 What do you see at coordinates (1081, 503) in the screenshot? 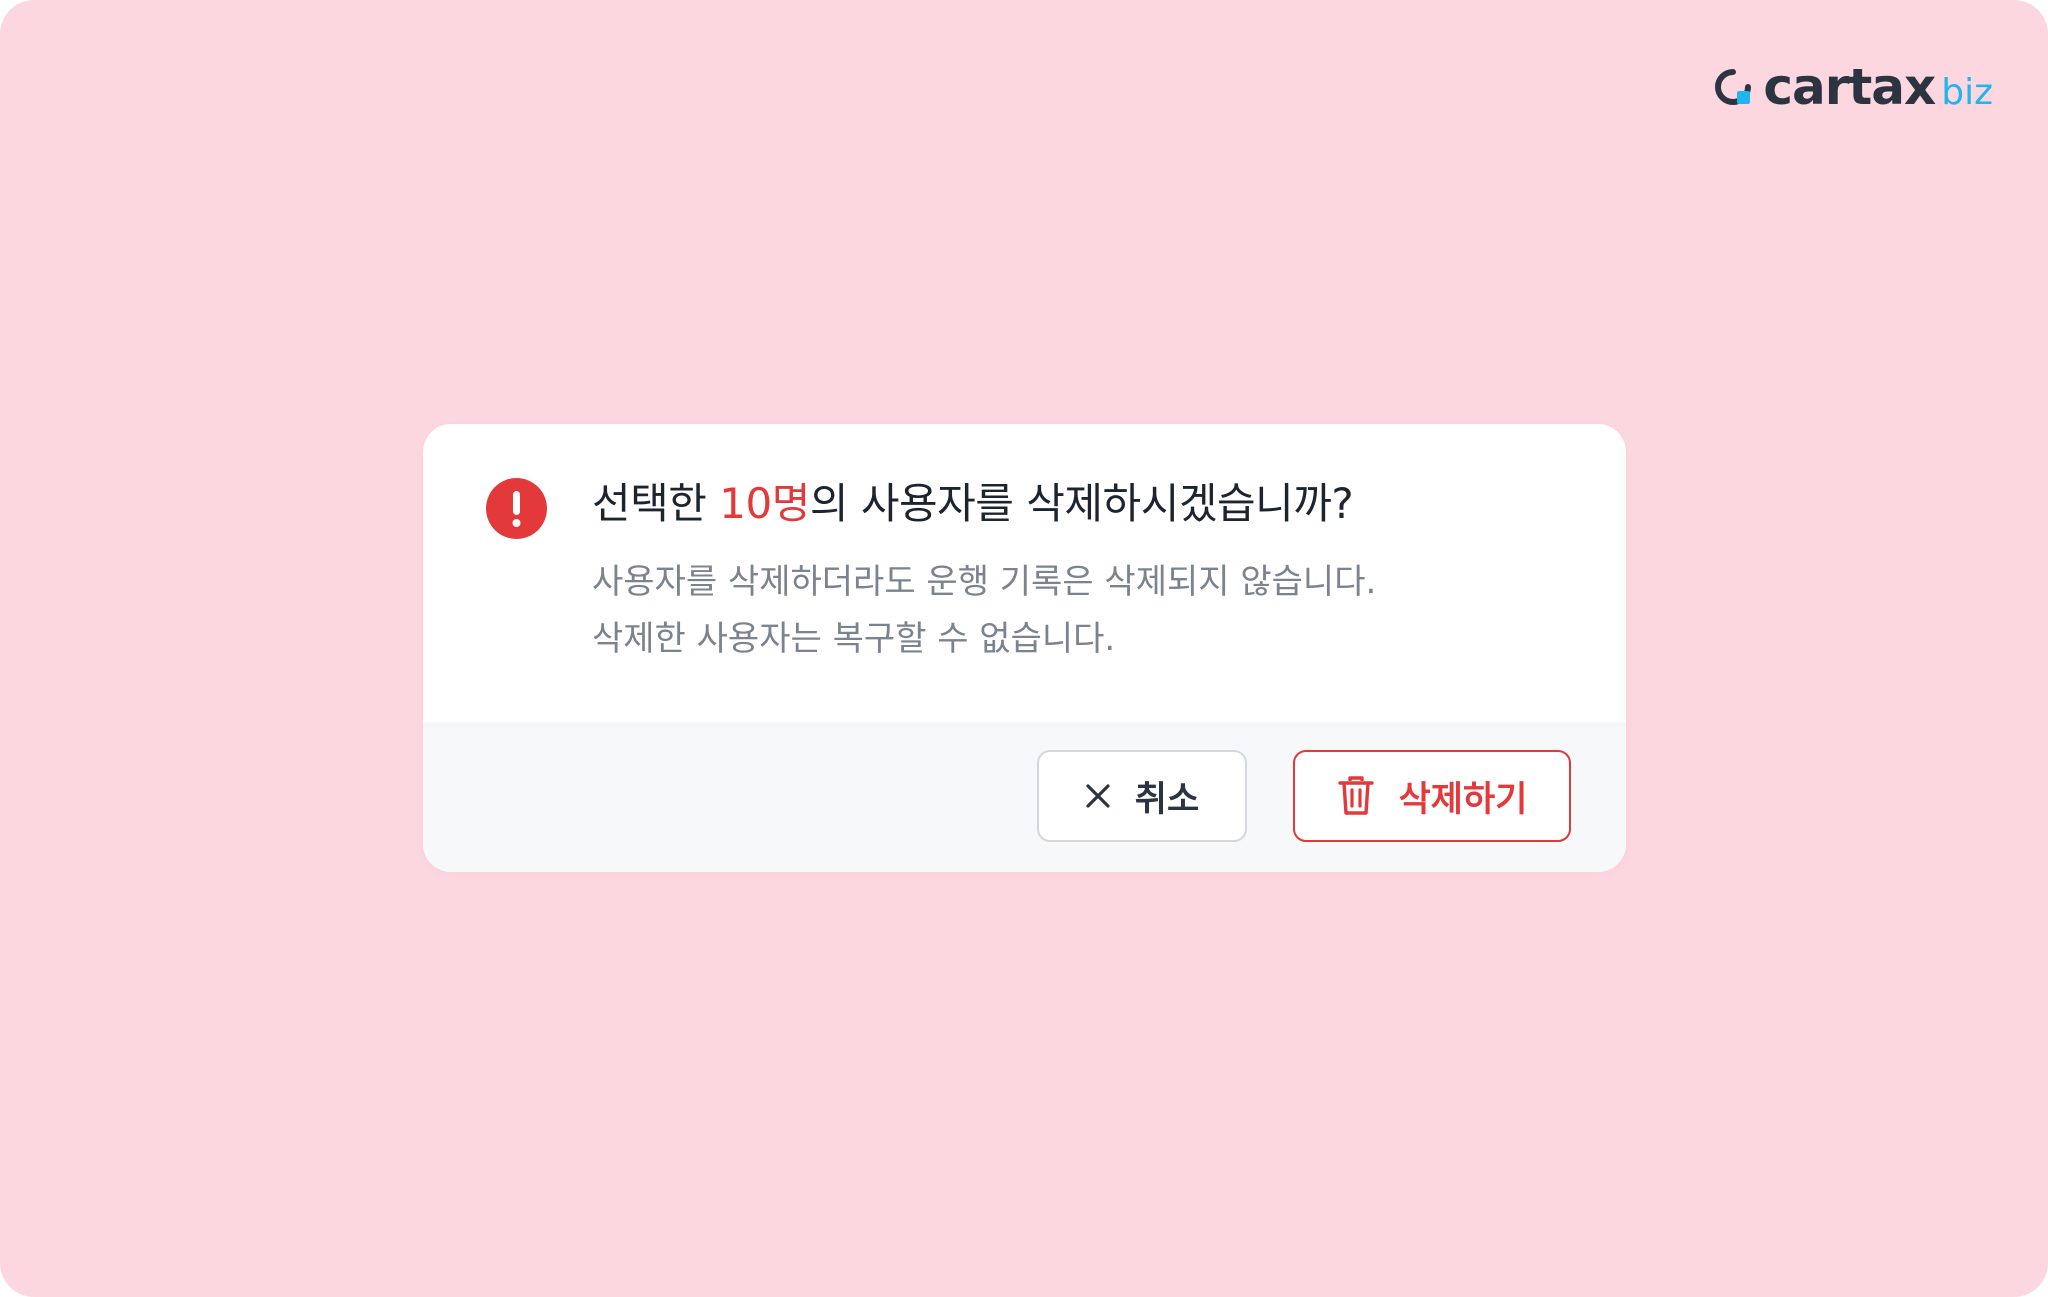
I see `title-suffix: 의 사용자를 삭제하시겠습니까?` at bounding box center [1081, 503].